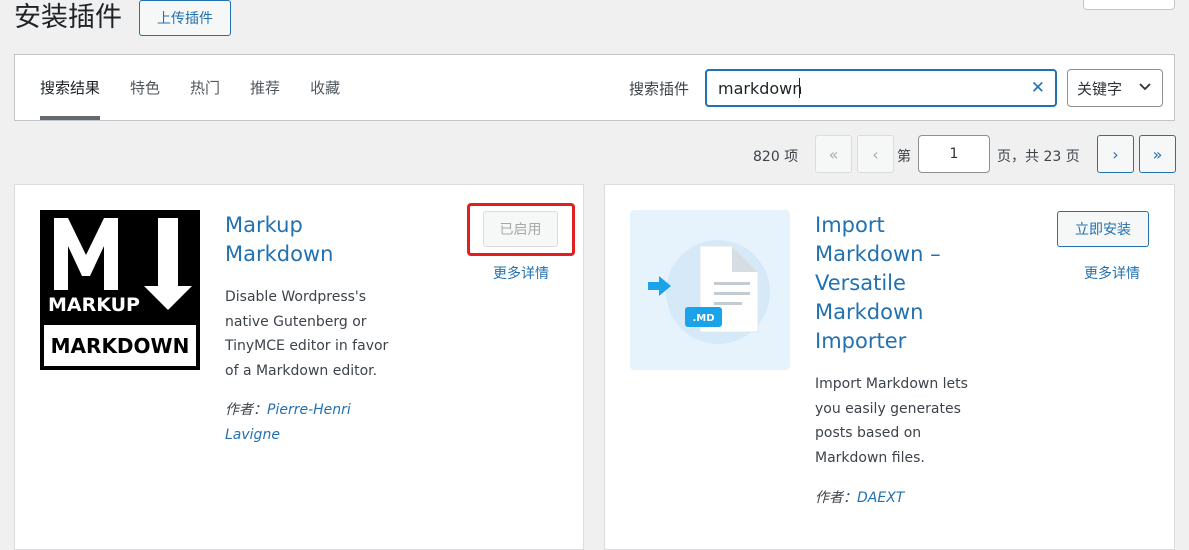 The width and height of the screenshot is (1189, 550). What do you see at coordinates (888, 408) in the screenshot?
I see `desc-line: you easily generates` at bounding box center [888, 408].